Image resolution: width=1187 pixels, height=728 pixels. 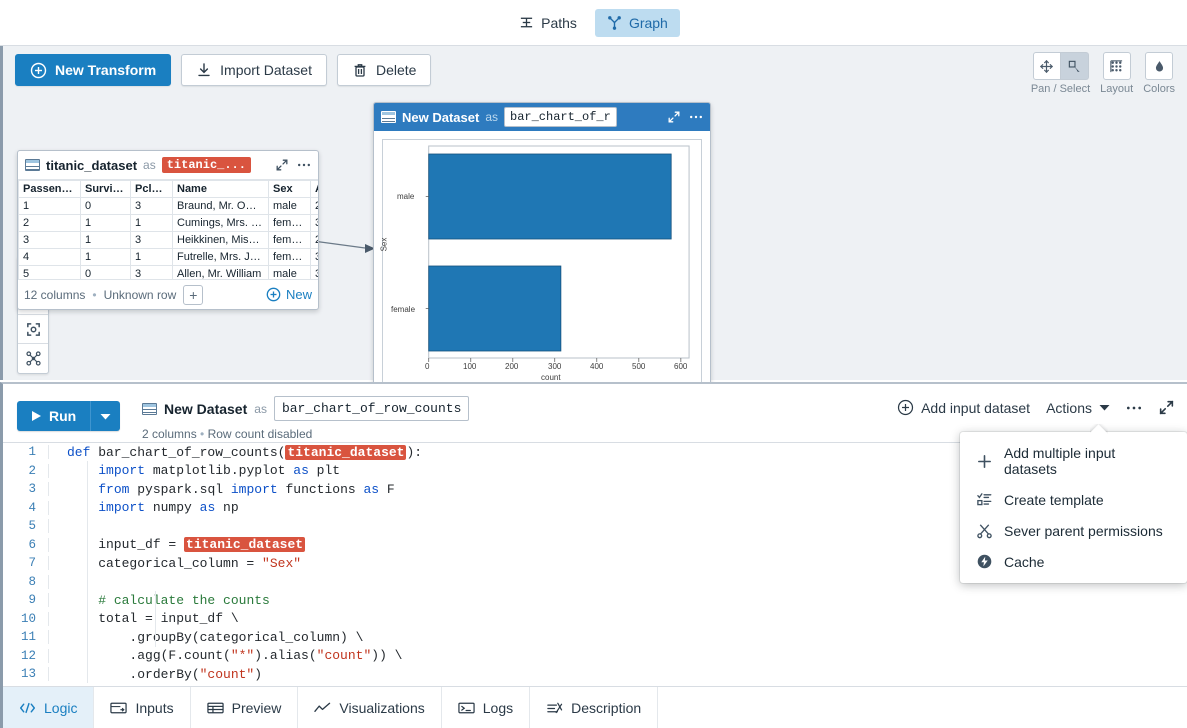 What do you see at coordinates (26, 600) in the screenshot?
I see `line-number: 9` at bounding box center [26, 600].